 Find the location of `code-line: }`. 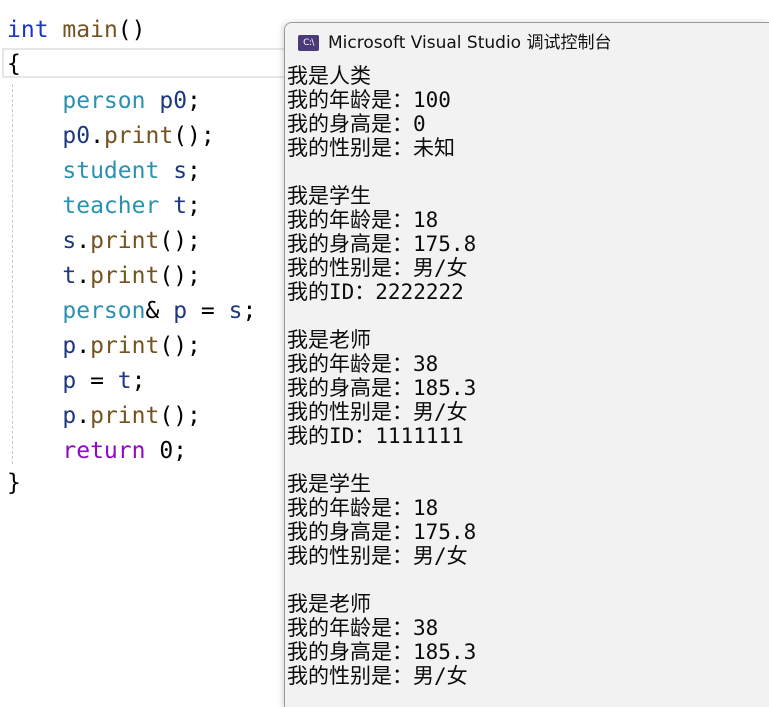

code-line: } is located at coordinates (14, 483).